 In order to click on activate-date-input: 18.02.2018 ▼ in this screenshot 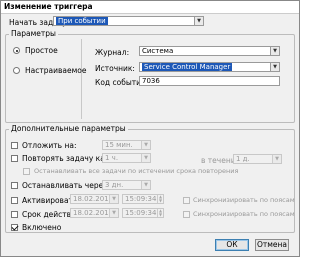, I will do `click(94, 199)`.